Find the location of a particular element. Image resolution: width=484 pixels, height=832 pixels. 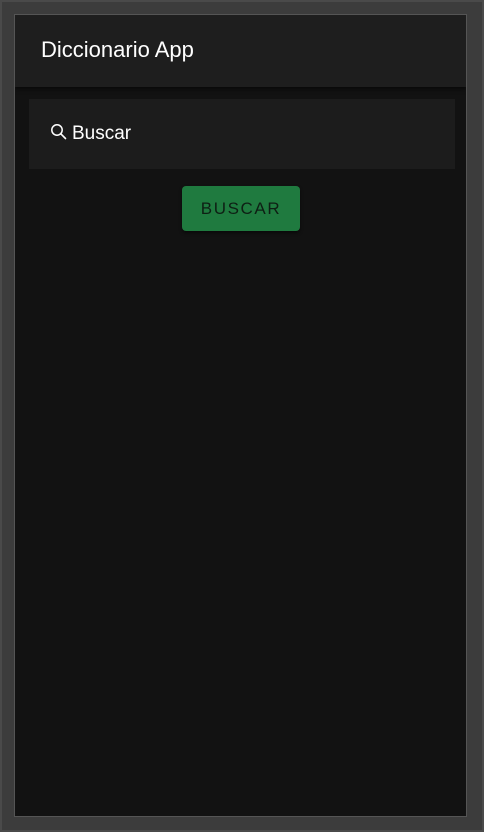

app-bar: Diccionario App is located at coordinates (240, 51).